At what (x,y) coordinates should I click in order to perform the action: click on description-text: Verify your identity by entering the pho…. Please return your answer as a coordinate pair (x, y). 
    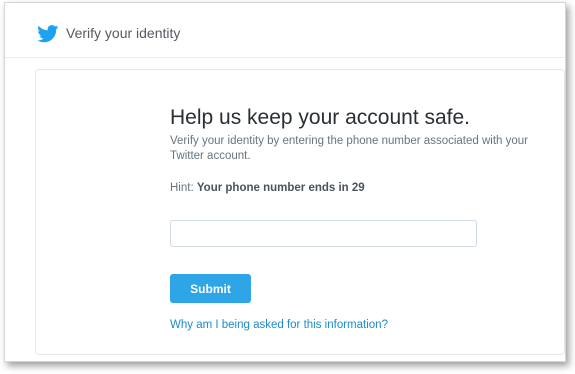
    Looking at the image, I should click on (349, 148).